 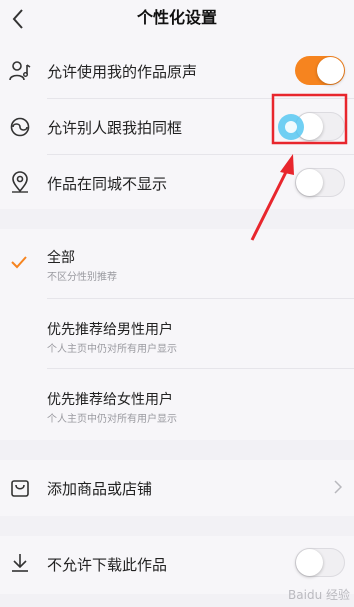 I want to click on annotation-overlay, so click(x=299, y=167).